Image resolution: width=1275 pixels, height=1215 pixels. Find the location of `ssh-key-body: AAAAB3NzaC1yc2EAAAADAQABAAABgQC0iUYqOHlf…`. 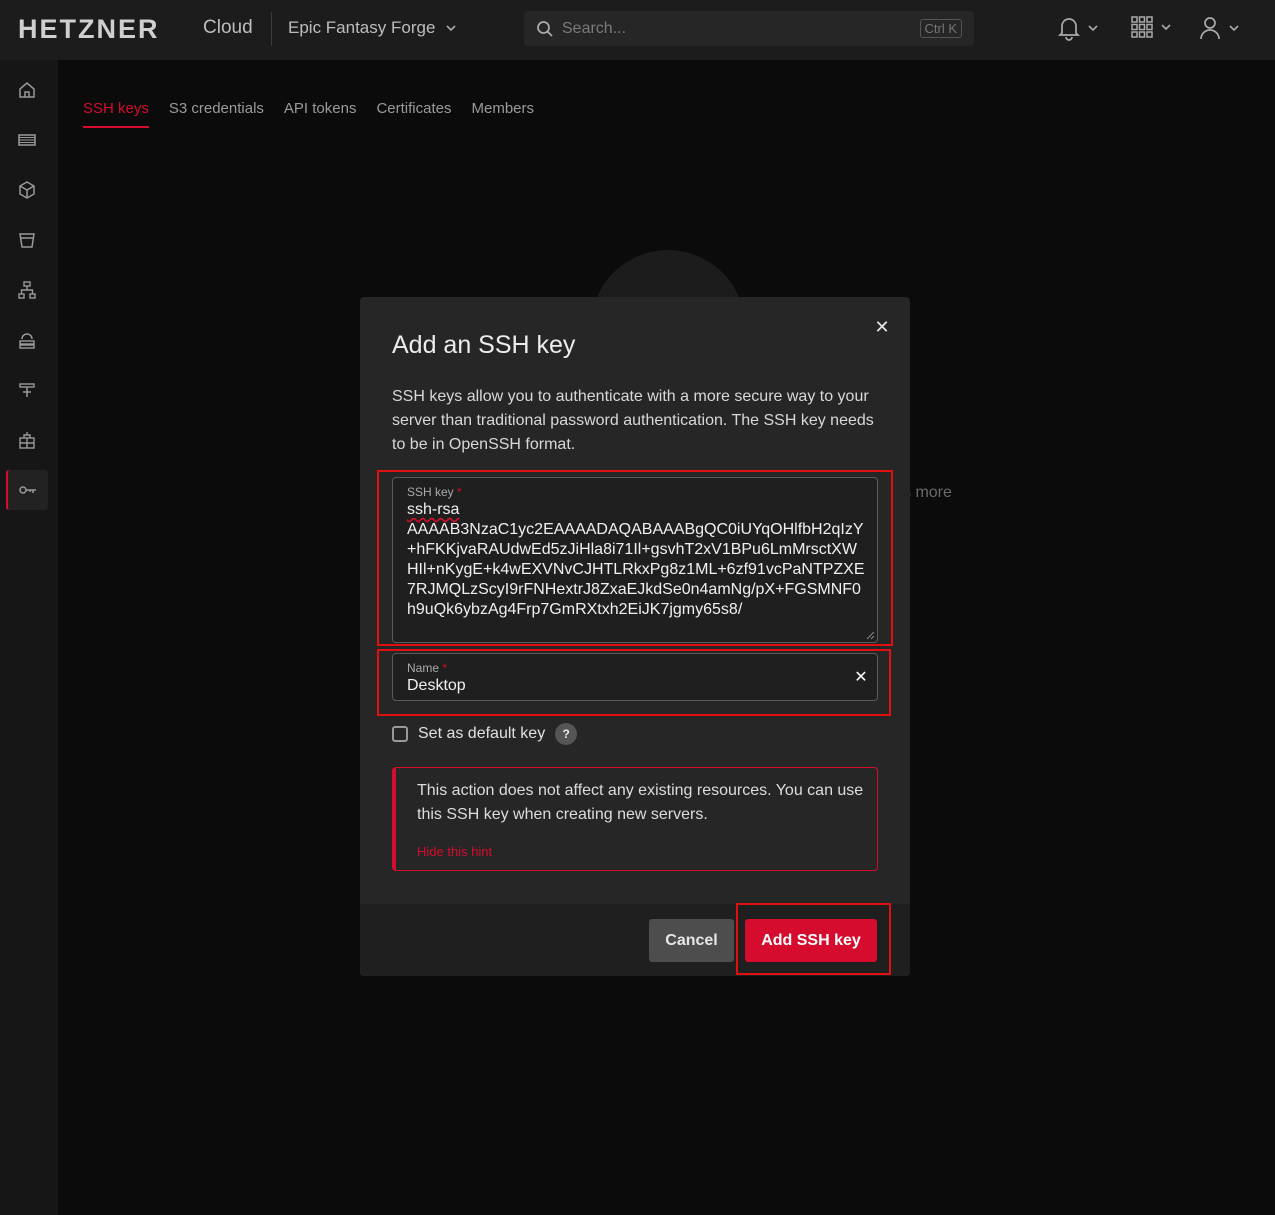

ssh-key-body: AAAAB3NzaC1yc2EAAAADAQABAAABgQC0iUYqOHlf… is located at coordinates (636, 569).